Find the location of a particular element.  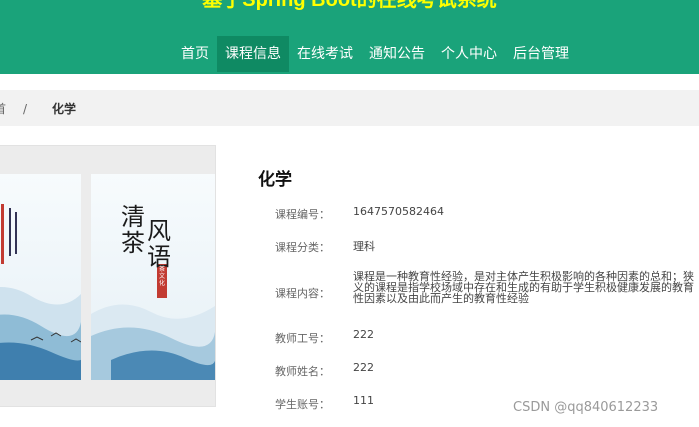

field-label-category: 课程分类： is located at coordinates (302, 247).